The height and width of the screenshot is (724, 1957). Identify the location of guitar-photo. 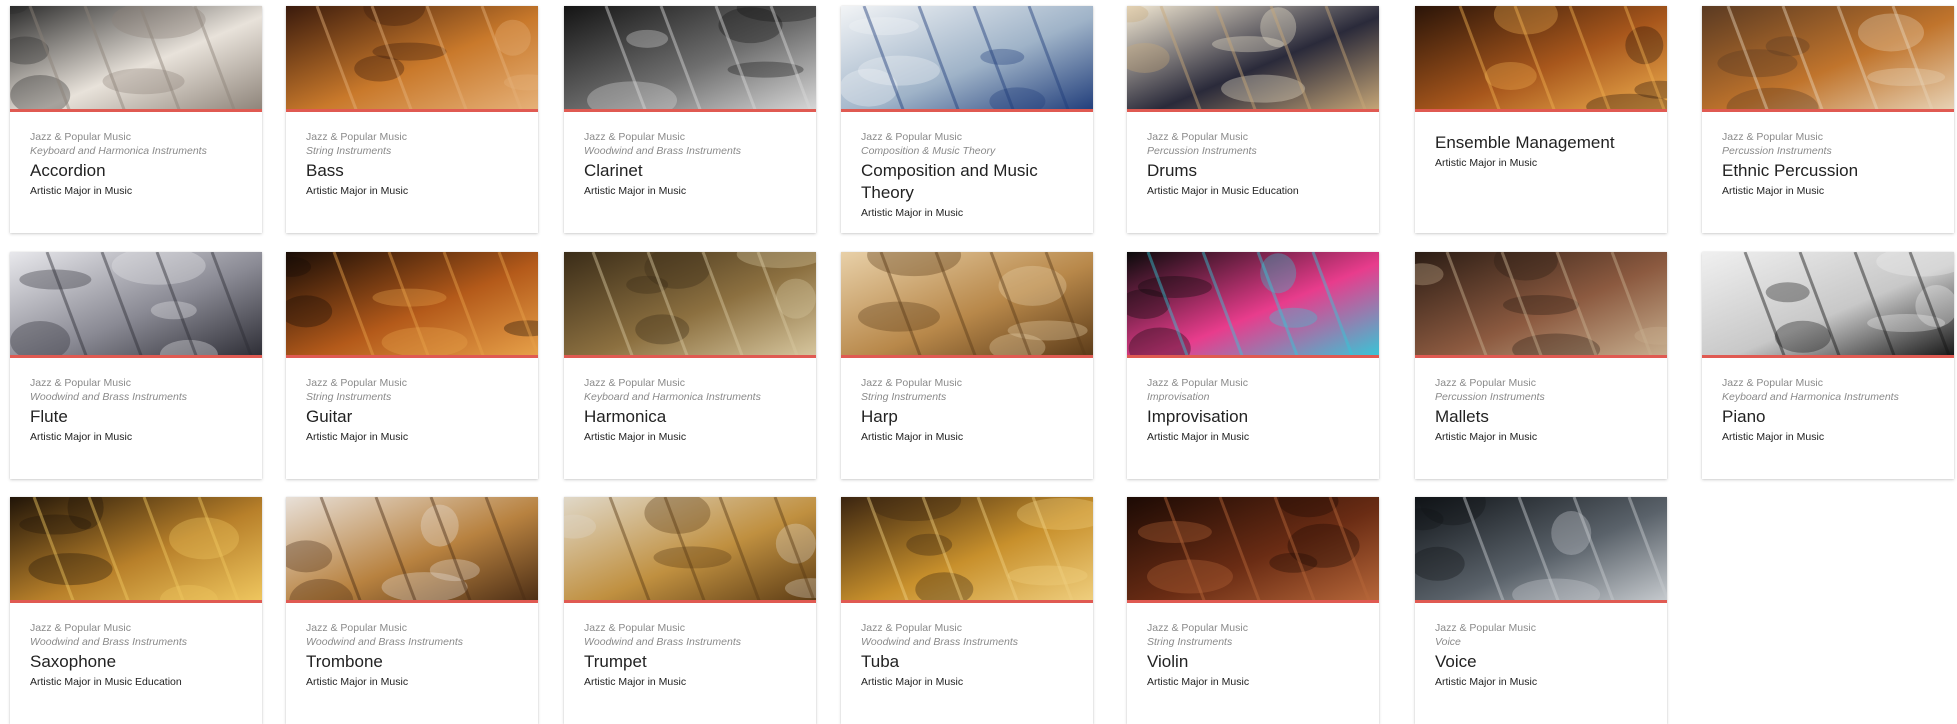
(412, 305).